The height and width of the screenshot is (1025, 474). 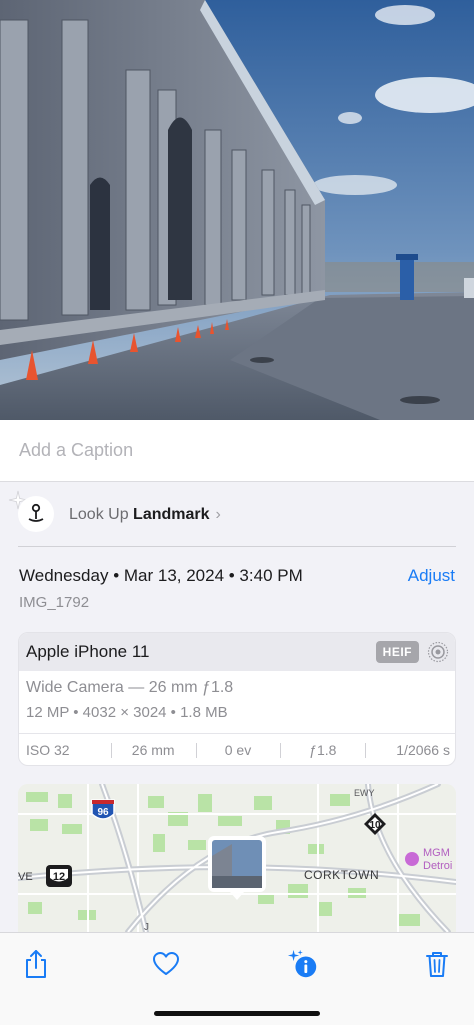 I want to click on favorite-button, so click(x=166, y=964).